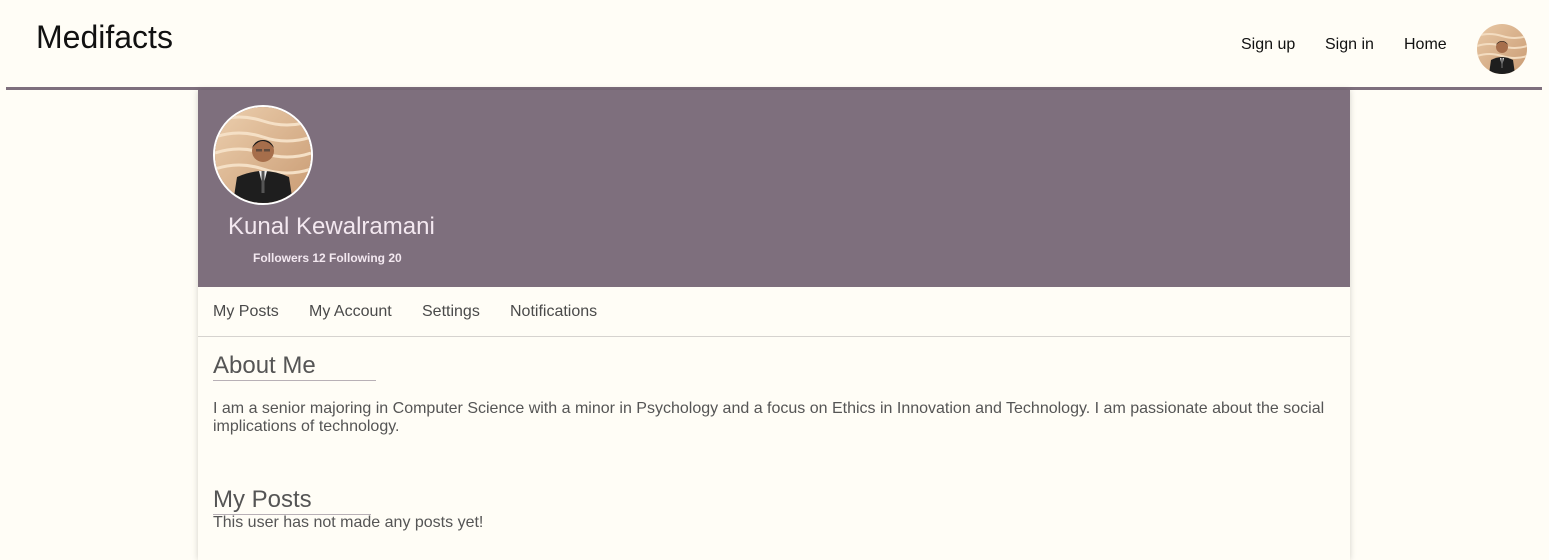 The image size is (1549, 560). What do you see at coordinates (1349, 45) in the screenshot?
I see `sign-in-link: Sign in` at bounding box center [1349, 45].